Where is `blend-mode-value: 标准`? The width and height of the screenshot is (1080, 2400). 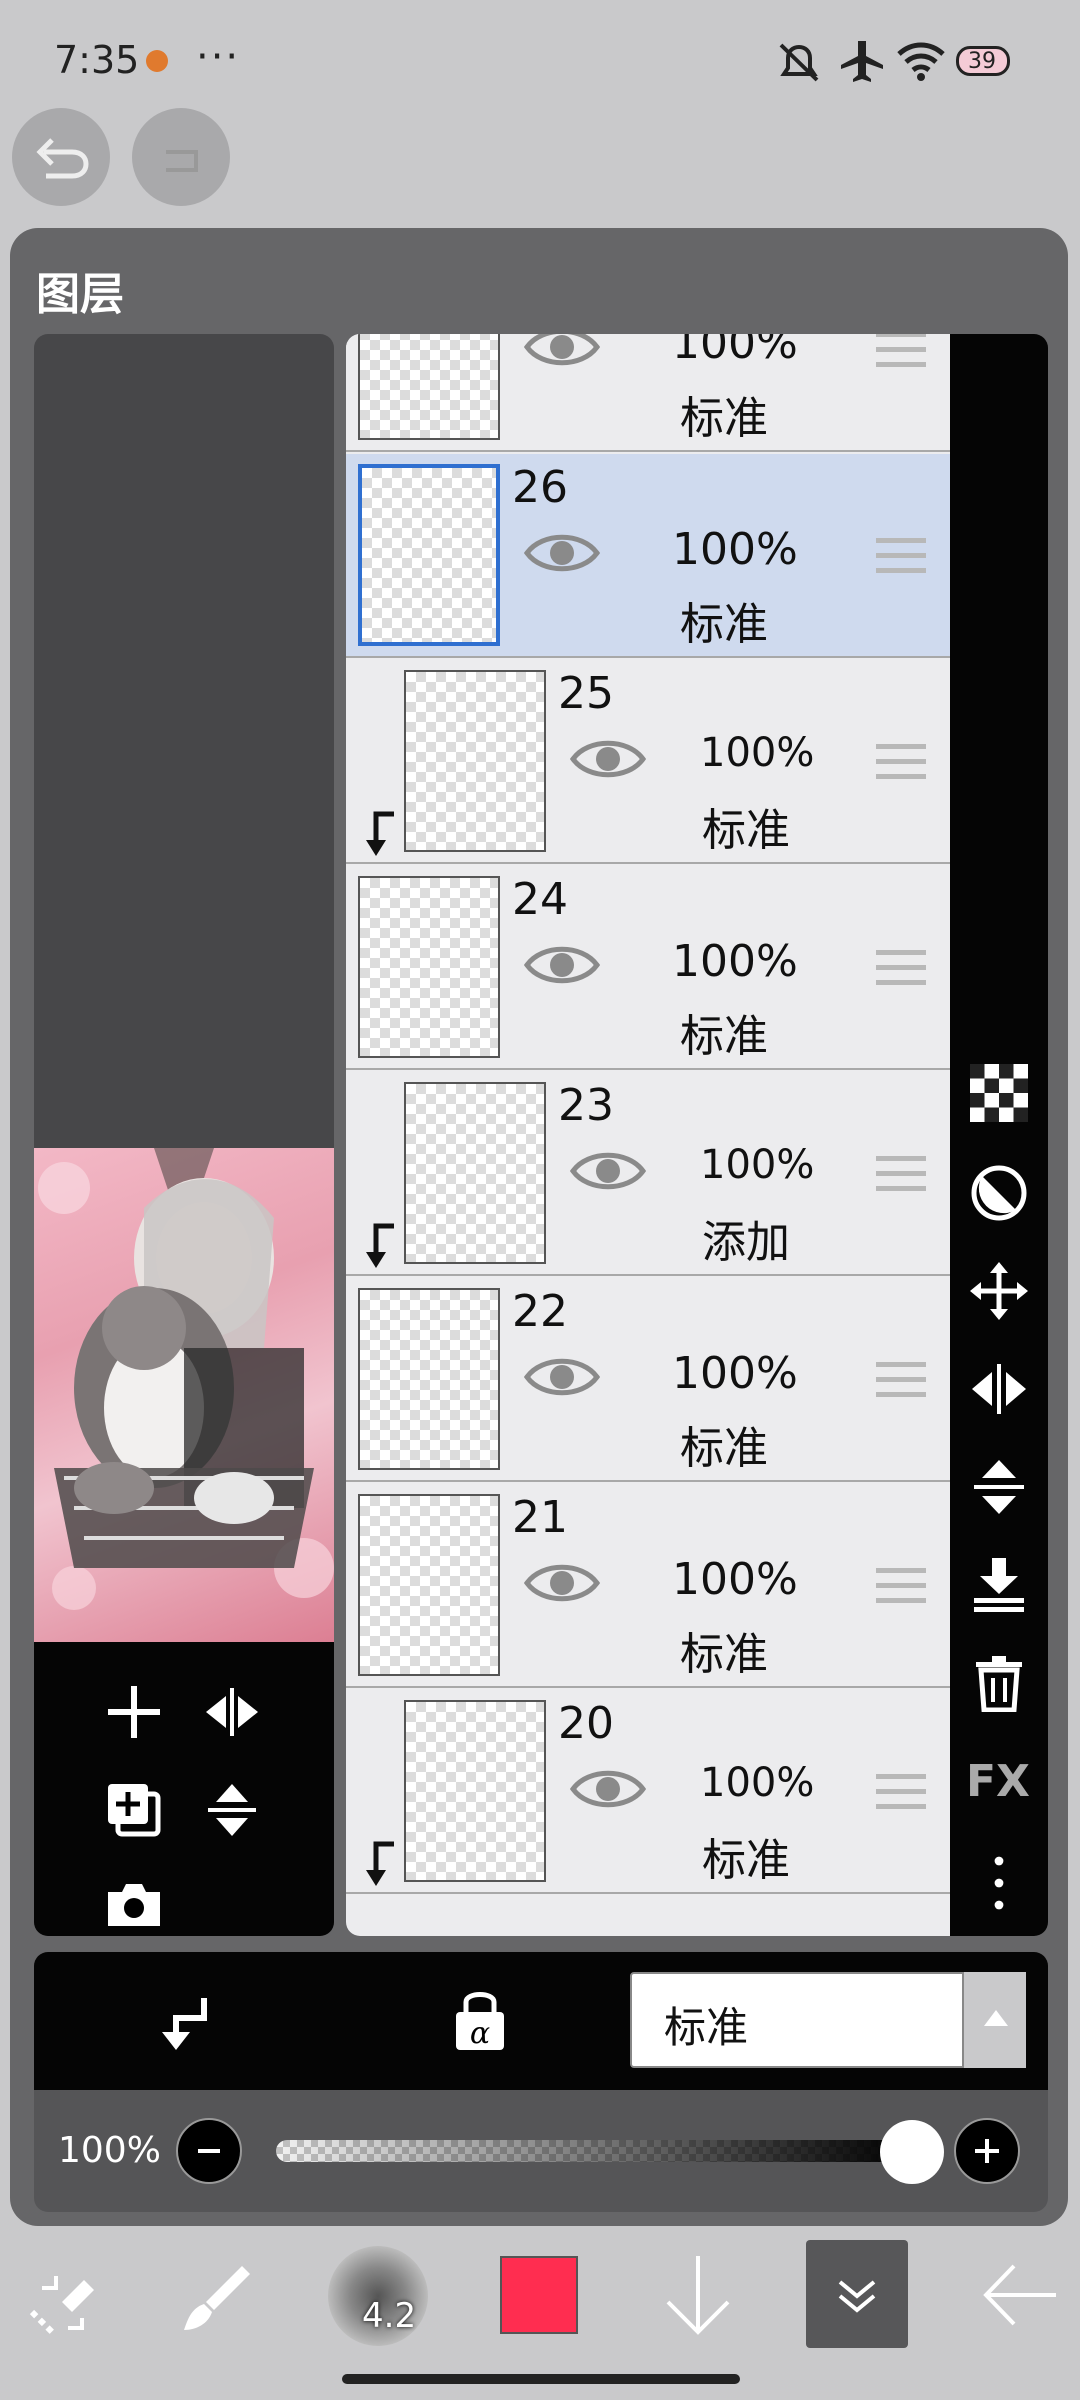
blend-mode-value: 标准 is located at coordinates (706, 2027).